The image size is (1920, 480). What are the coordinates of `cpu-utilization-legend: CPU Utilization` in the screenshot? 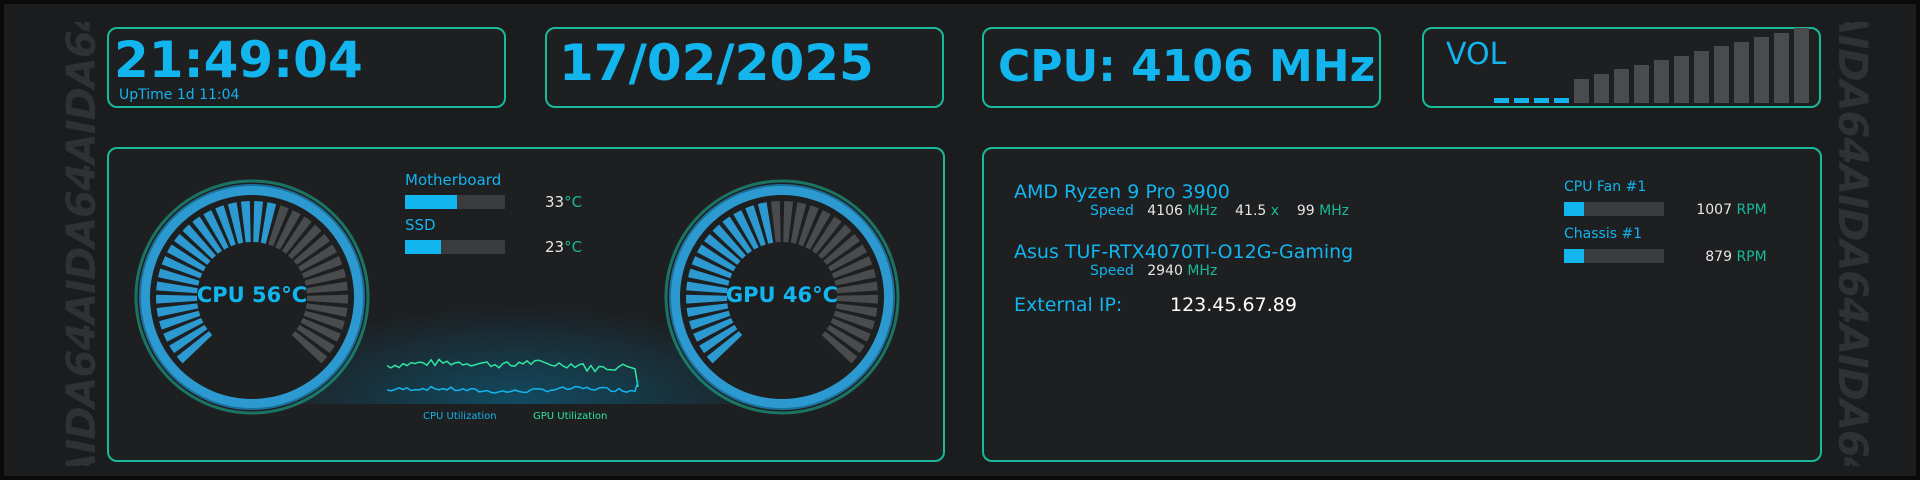 It's located at (460, 416).